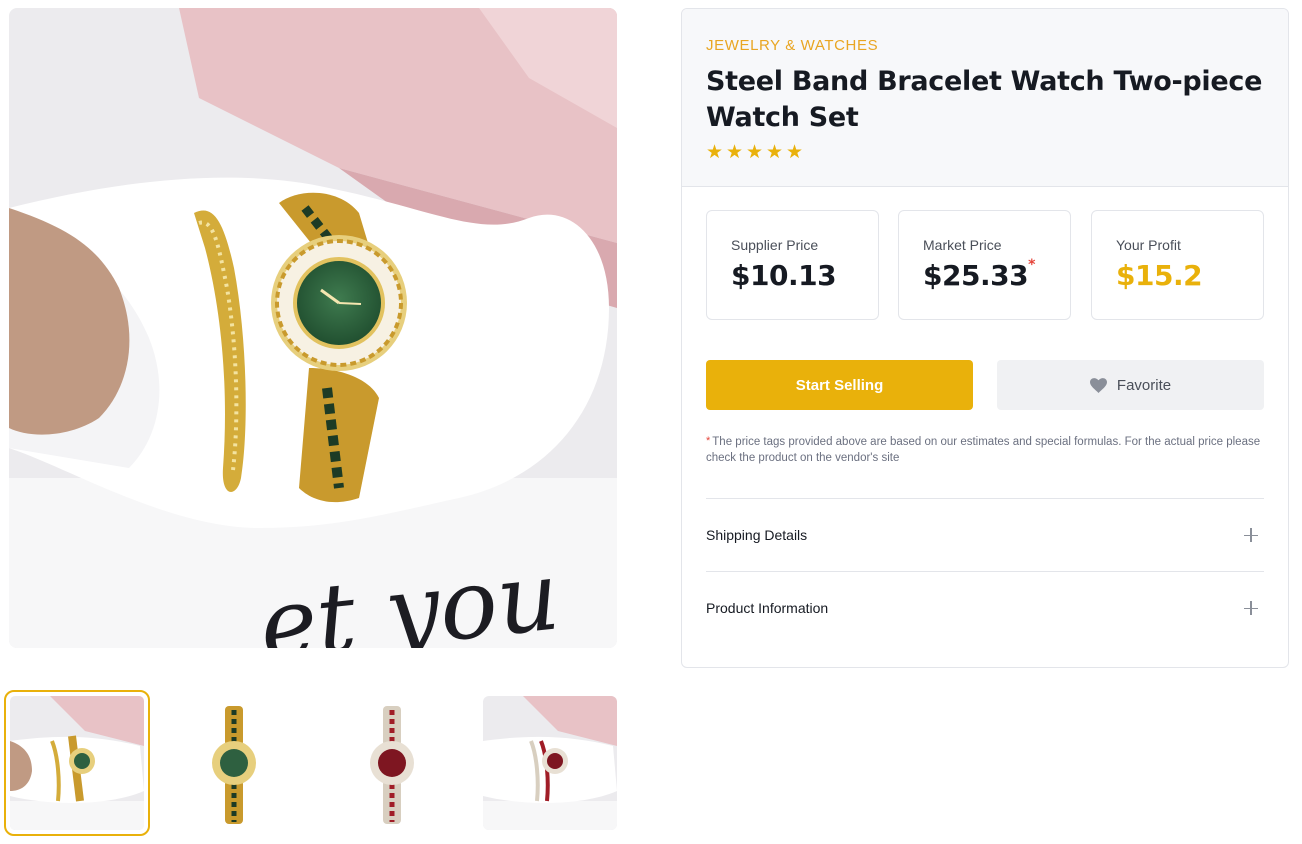  Describe the element at coordinates (985, 152) in the screenshot. I see `rating-stars: ★ ★ ★ ★ ★` at that location.